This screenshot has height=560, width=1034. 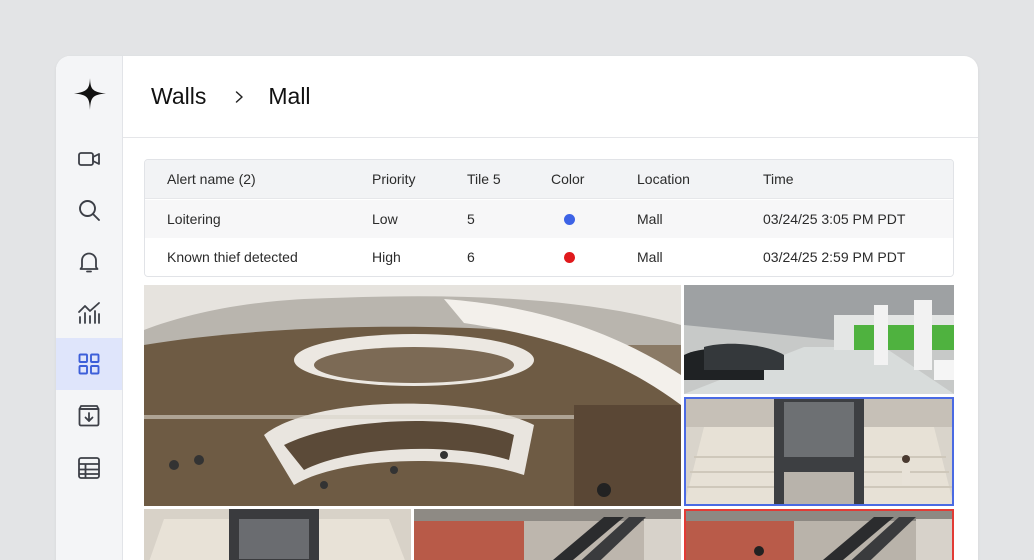 What do you see at coordinates (211, 179) in the screenshot?
I see `column-header-alert-name: Alert name (2)` at bounding box center [211, 179].